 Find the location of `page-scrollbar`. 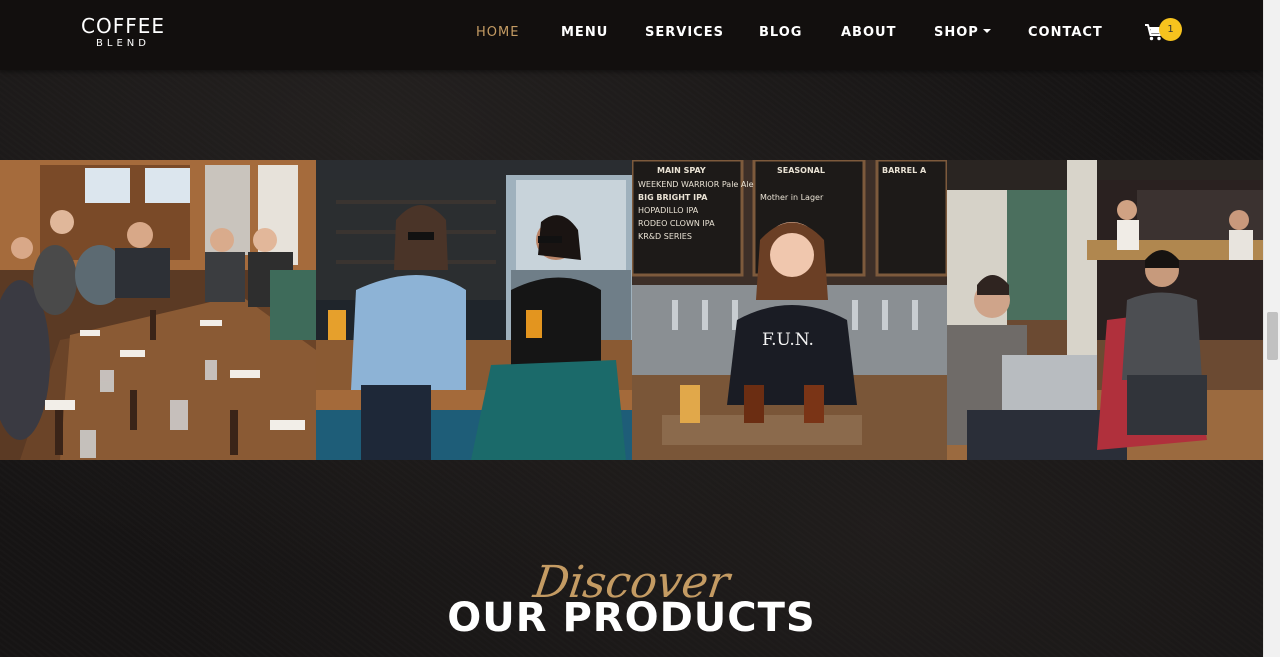

page-scrollbar is located at coordinates (1271, 328).